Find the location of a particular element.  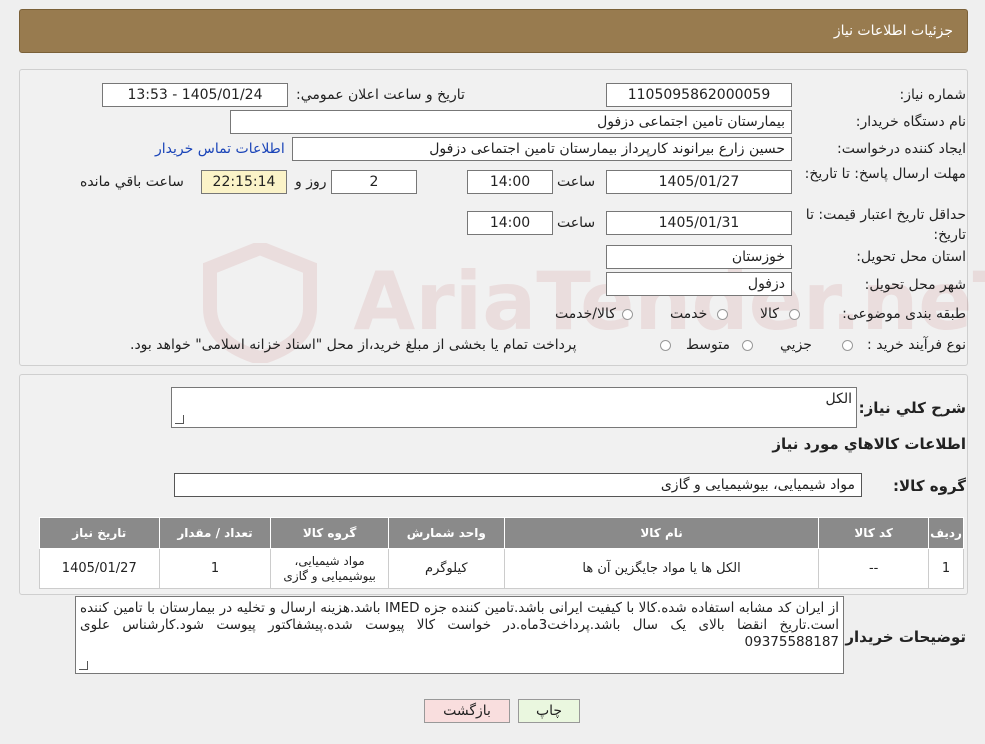

category-option-goods-service: کالا/خدمت is located at coordinates (585, 314).